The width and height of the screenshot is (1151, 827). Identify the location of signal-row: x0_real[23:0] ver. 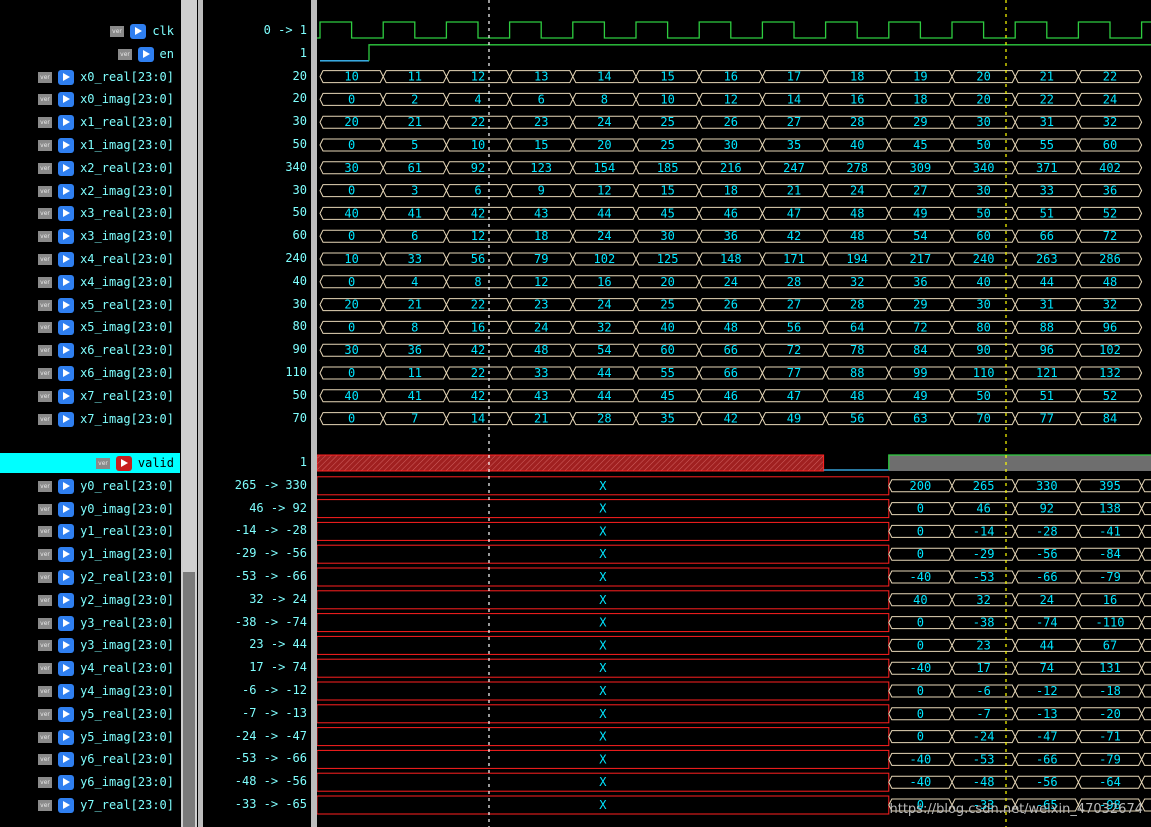
(90, 77).